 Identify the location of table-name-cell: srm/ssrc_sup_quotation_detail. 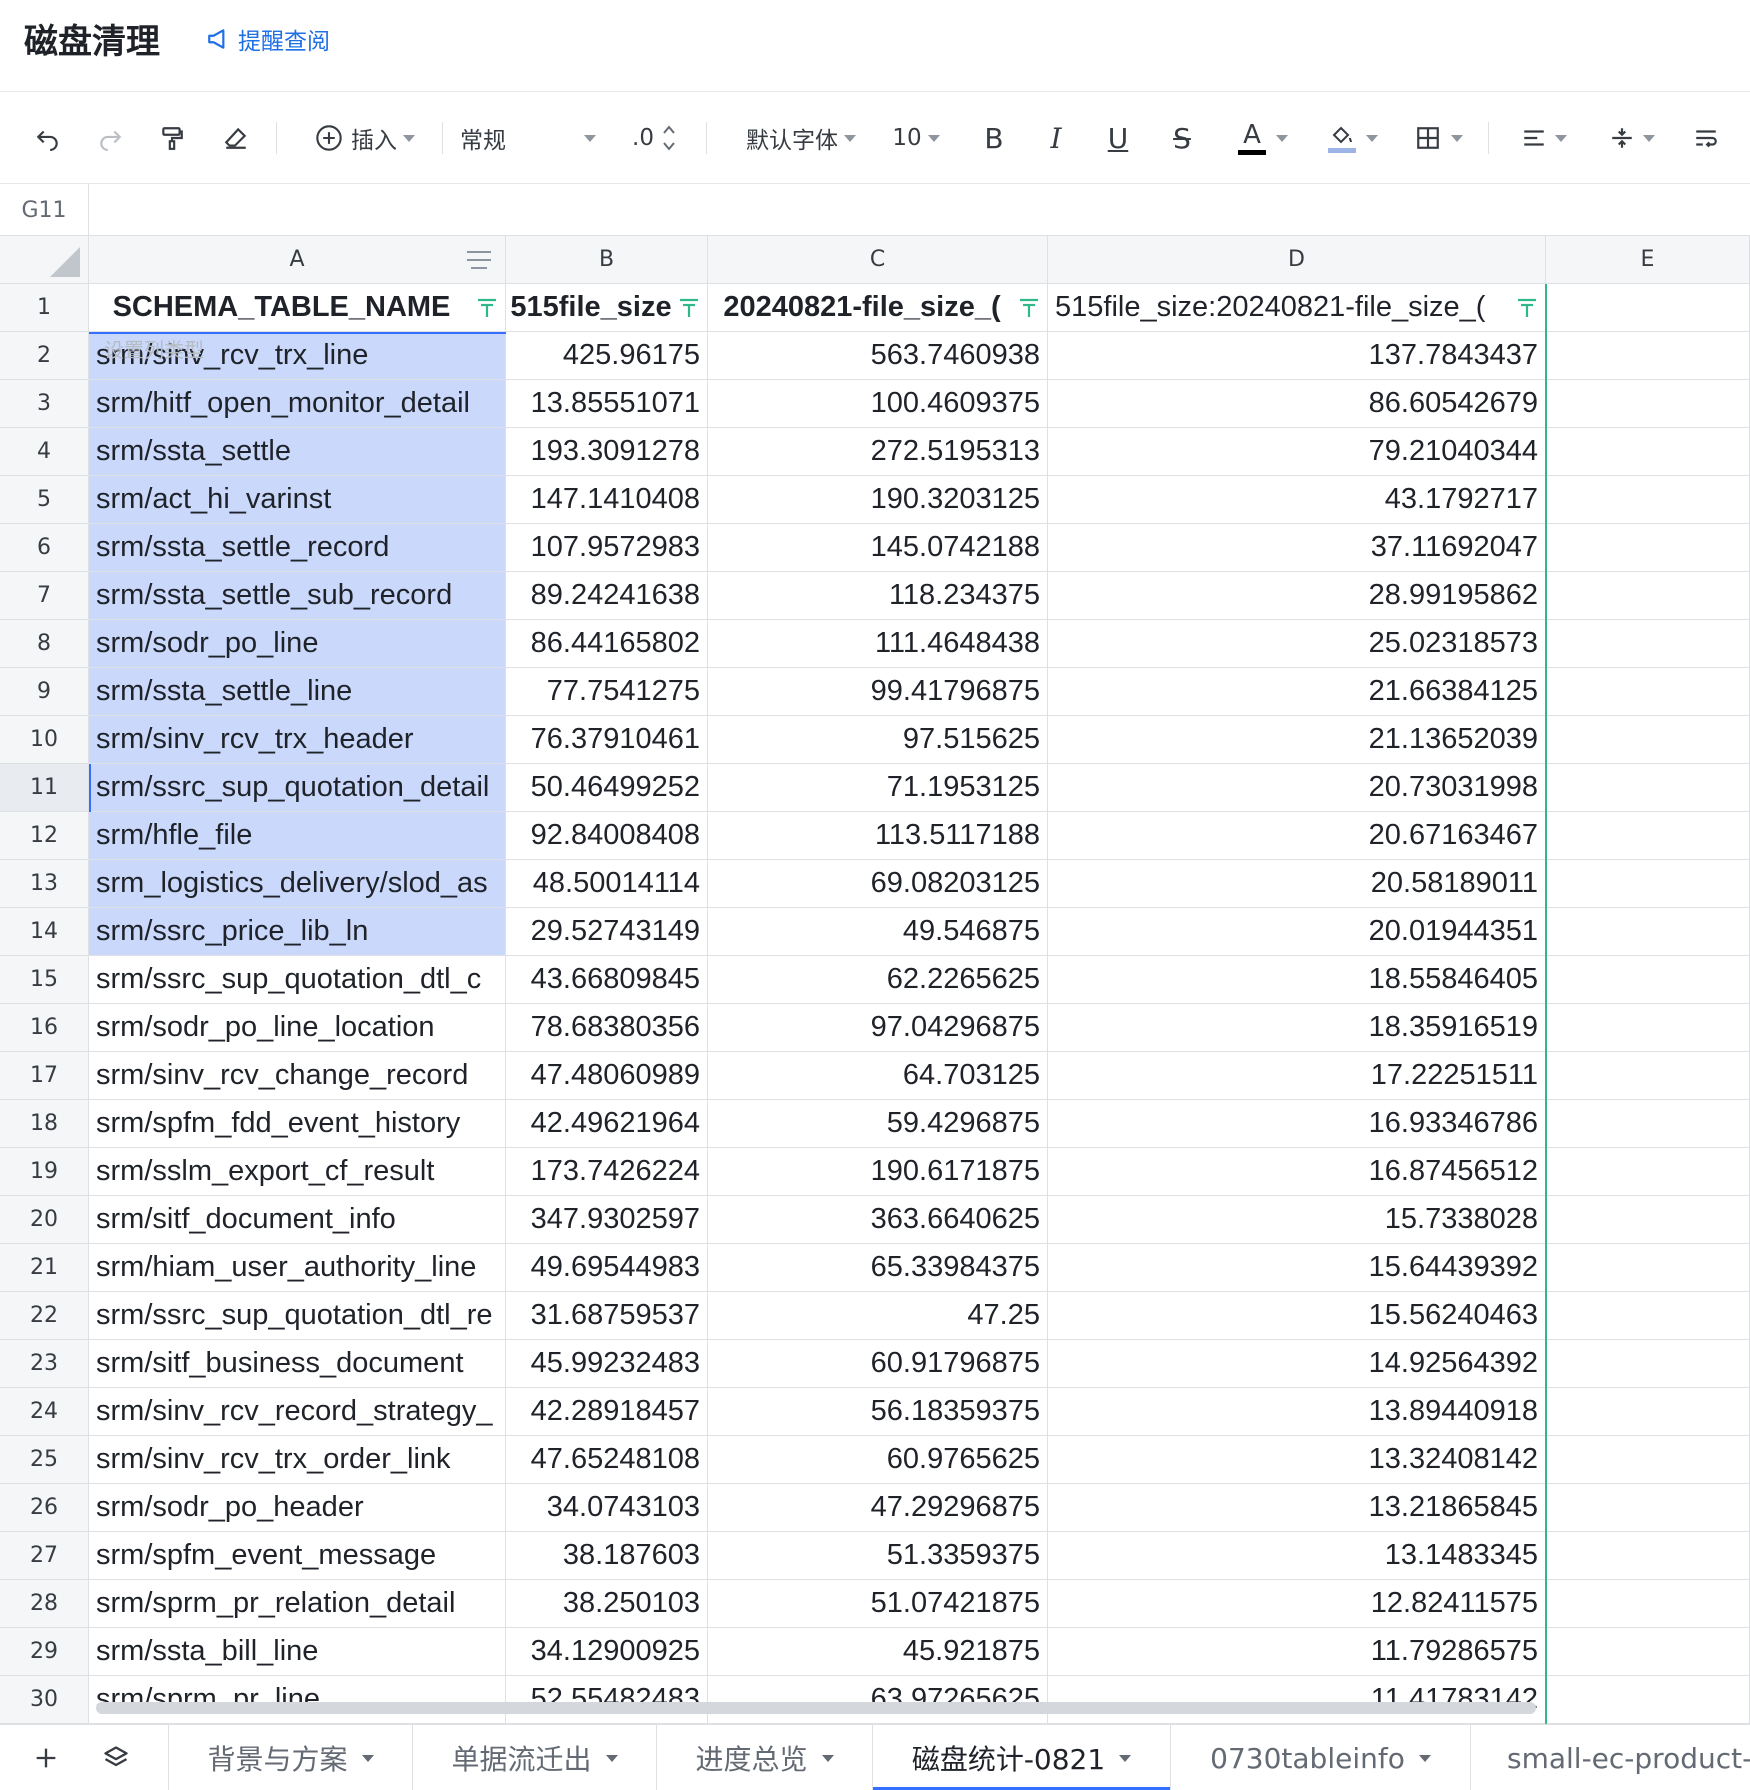
(297, 788).